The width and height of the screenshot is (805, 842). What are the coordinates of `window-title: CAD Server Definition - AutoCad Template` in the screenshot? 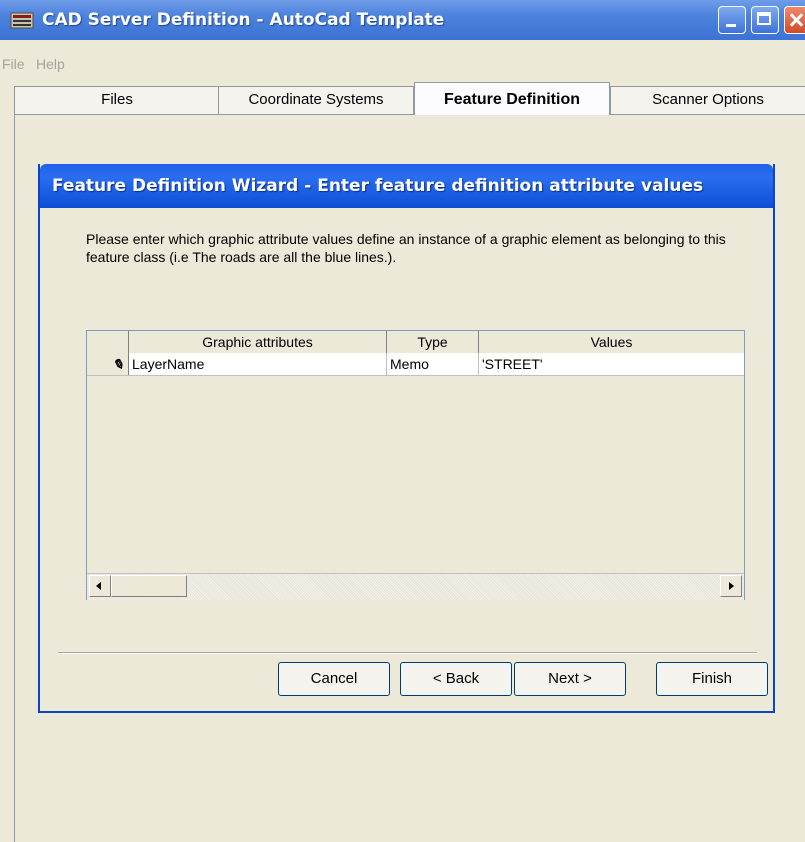 It's located at (243, 20).